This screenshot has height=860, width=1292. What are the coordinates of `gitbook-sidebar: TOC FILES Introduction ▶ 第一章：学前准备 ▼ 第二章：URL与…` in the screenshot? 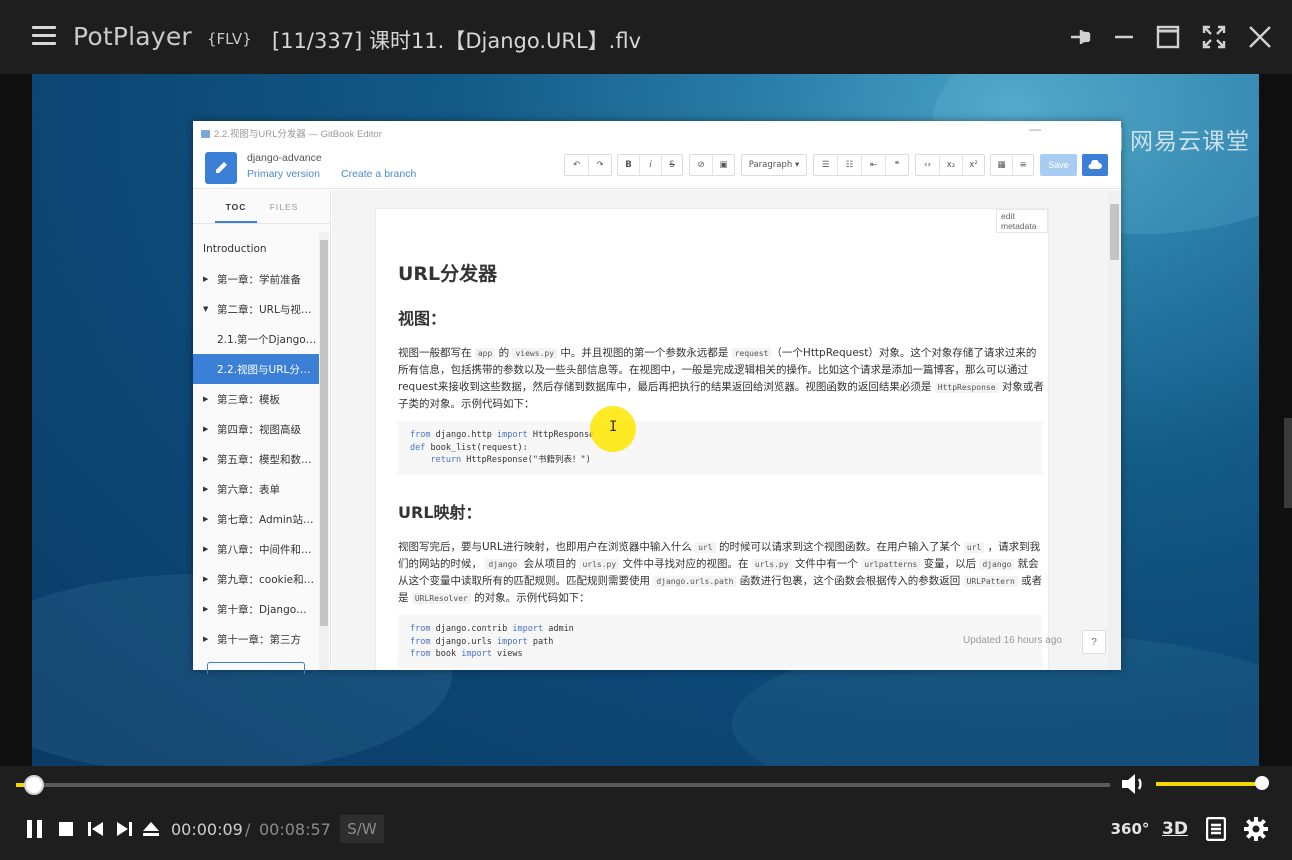 It's located at (262, 432).